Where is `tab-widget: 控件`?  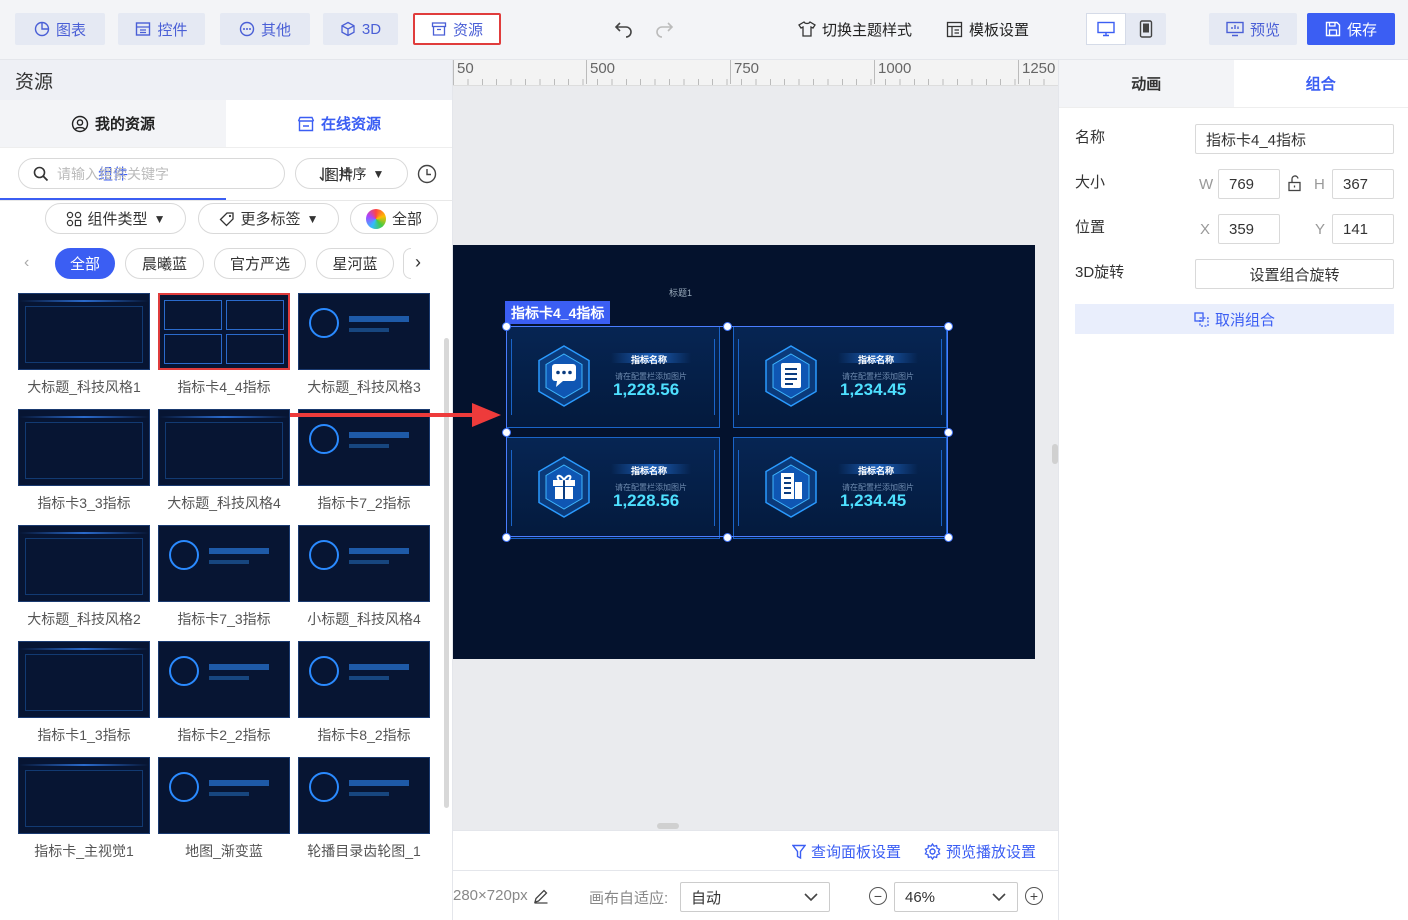 tab-widget: 控件 is located at coordinates (161, 29).